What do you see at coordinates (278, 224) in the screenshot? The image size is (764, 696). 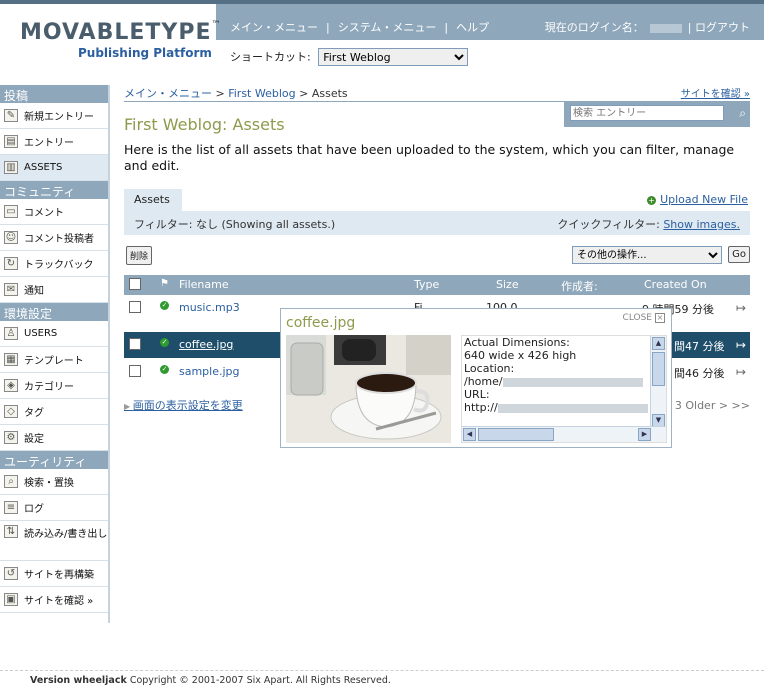 I see `filter-note: (Showing all assets.)` at bounding box center [278, 224].